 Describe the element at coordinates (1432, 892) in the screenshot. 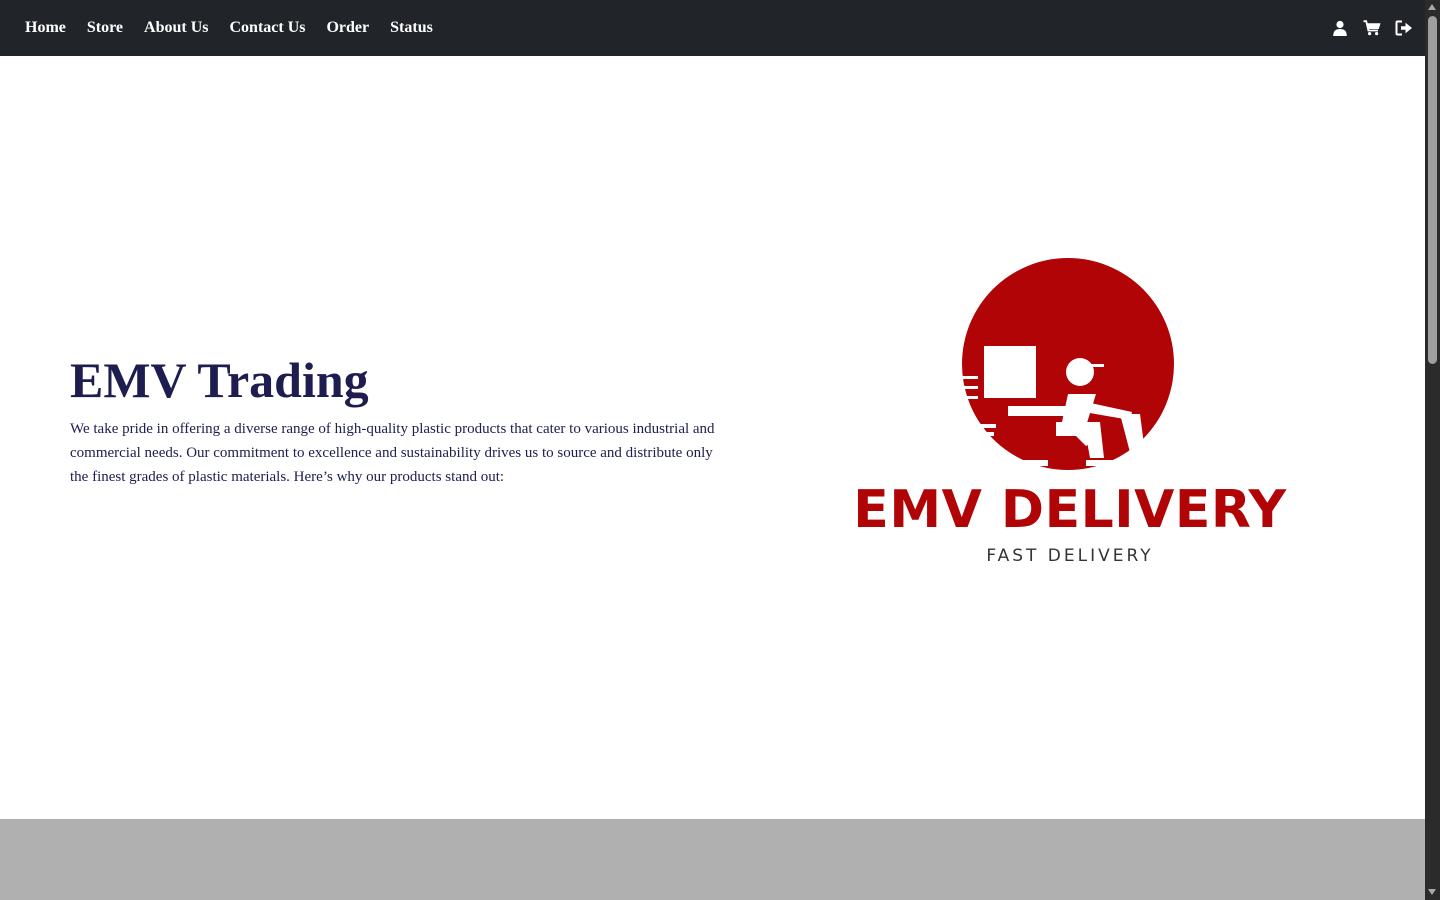

I see `scroll-down-arrow-icon` at that location.